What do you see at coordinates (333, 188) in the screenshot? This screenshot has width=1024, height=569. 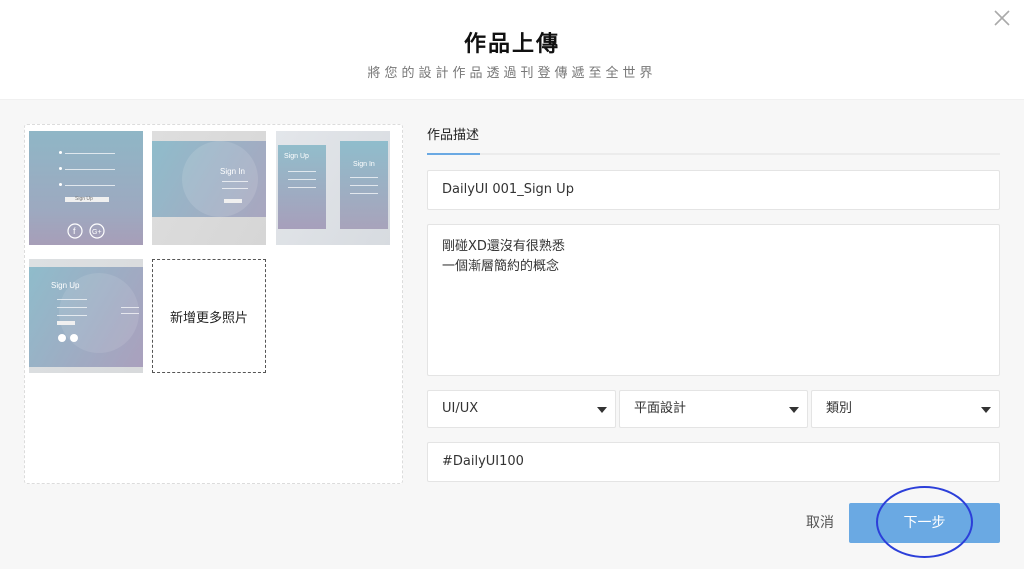 I see `thumbnail-3: Sign Up Sign In` at bounding box center [333, 188].